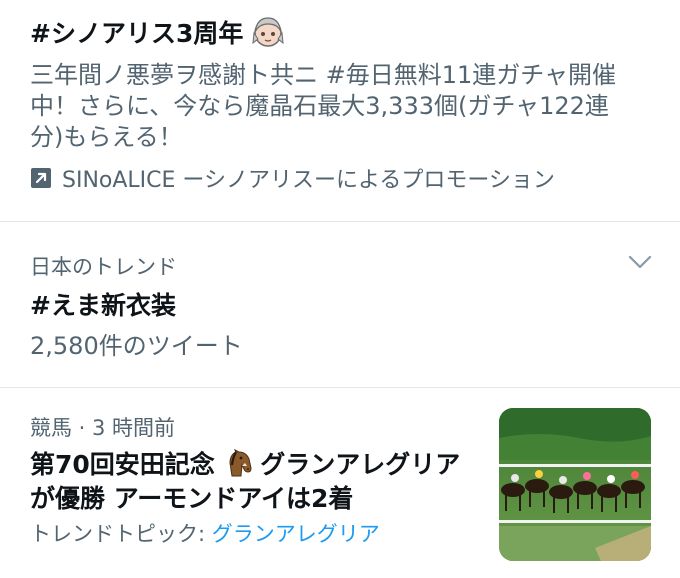  I want to click on story-headline-line2: が優勝 アーモンドアイは2着, so click(192, 498).